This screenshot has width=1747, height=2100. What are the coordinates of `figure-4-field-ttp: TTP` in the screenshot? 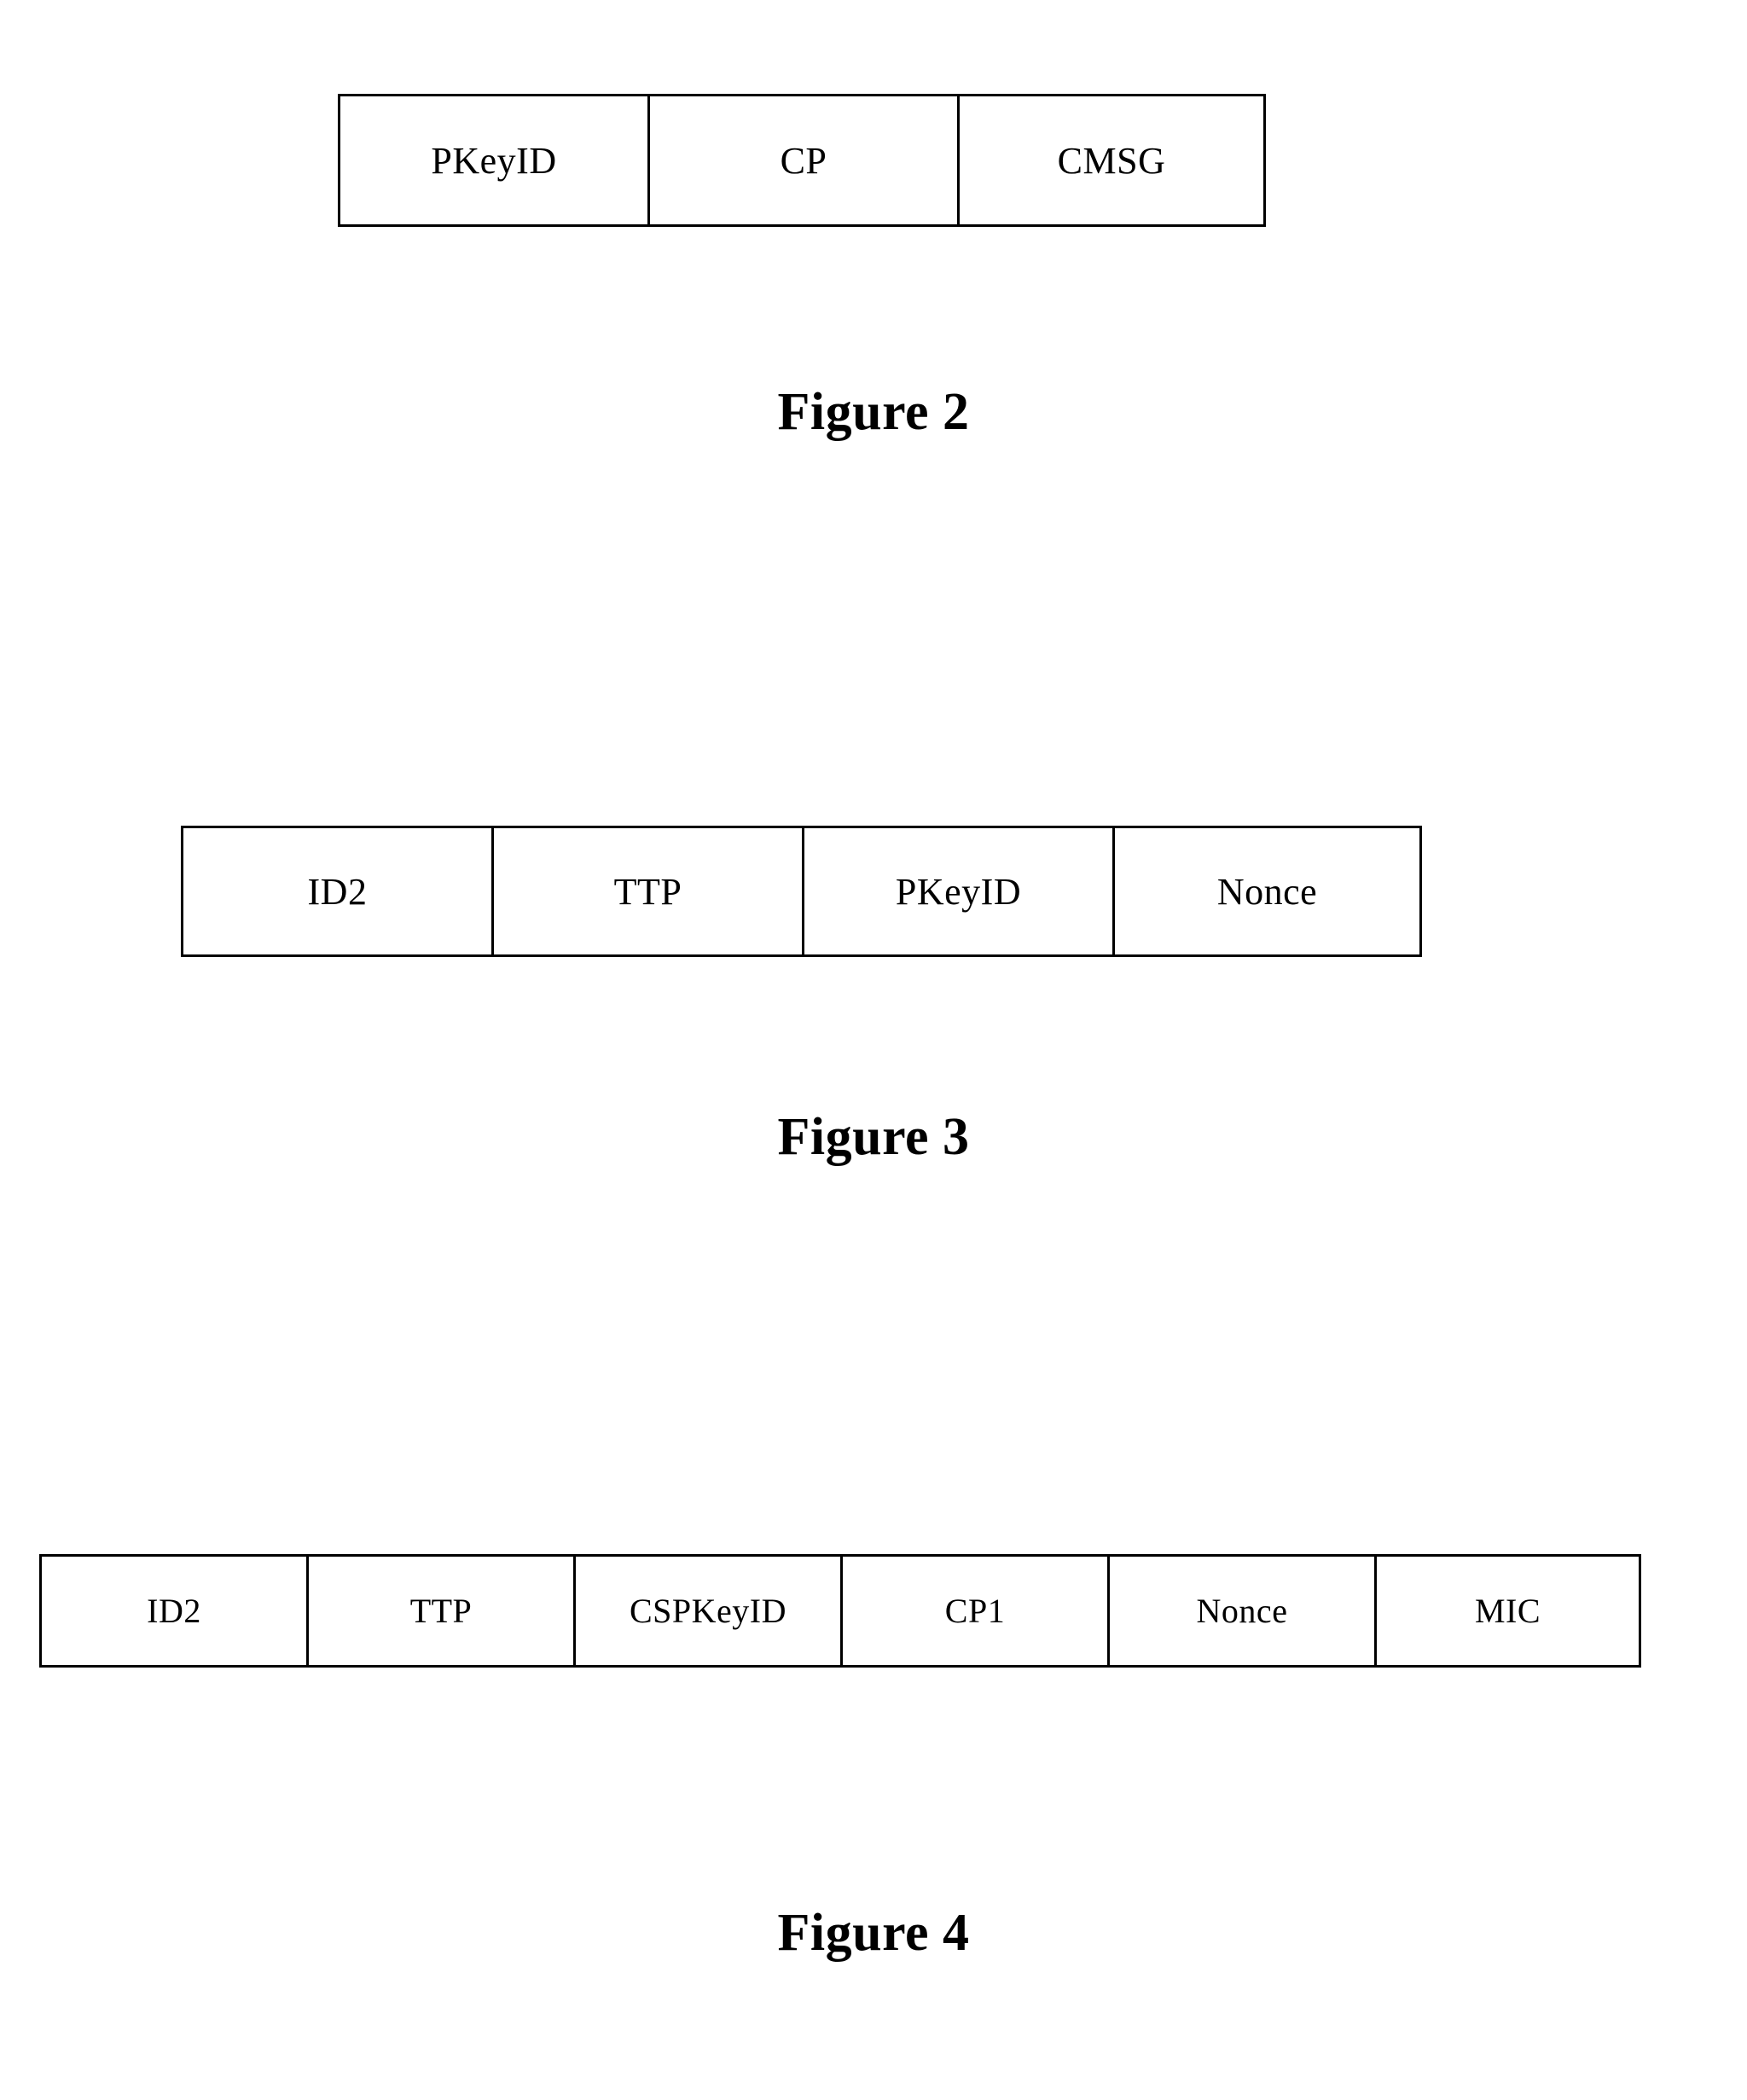 It's located at (442, 1611).